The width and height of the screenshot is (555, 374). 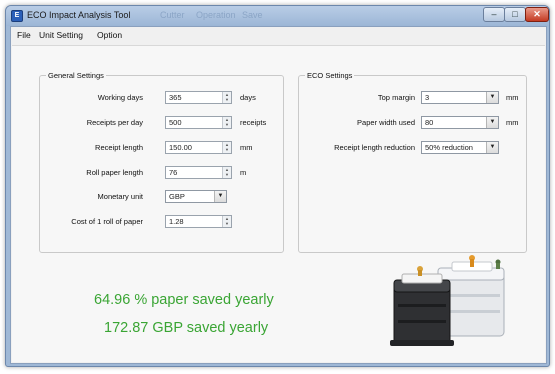 What do you see at coordinates (184, 300) in the screenshot?
I see `paper-saved-result: 64.96 % paper saved yearly` at bounding box center [184, 300].